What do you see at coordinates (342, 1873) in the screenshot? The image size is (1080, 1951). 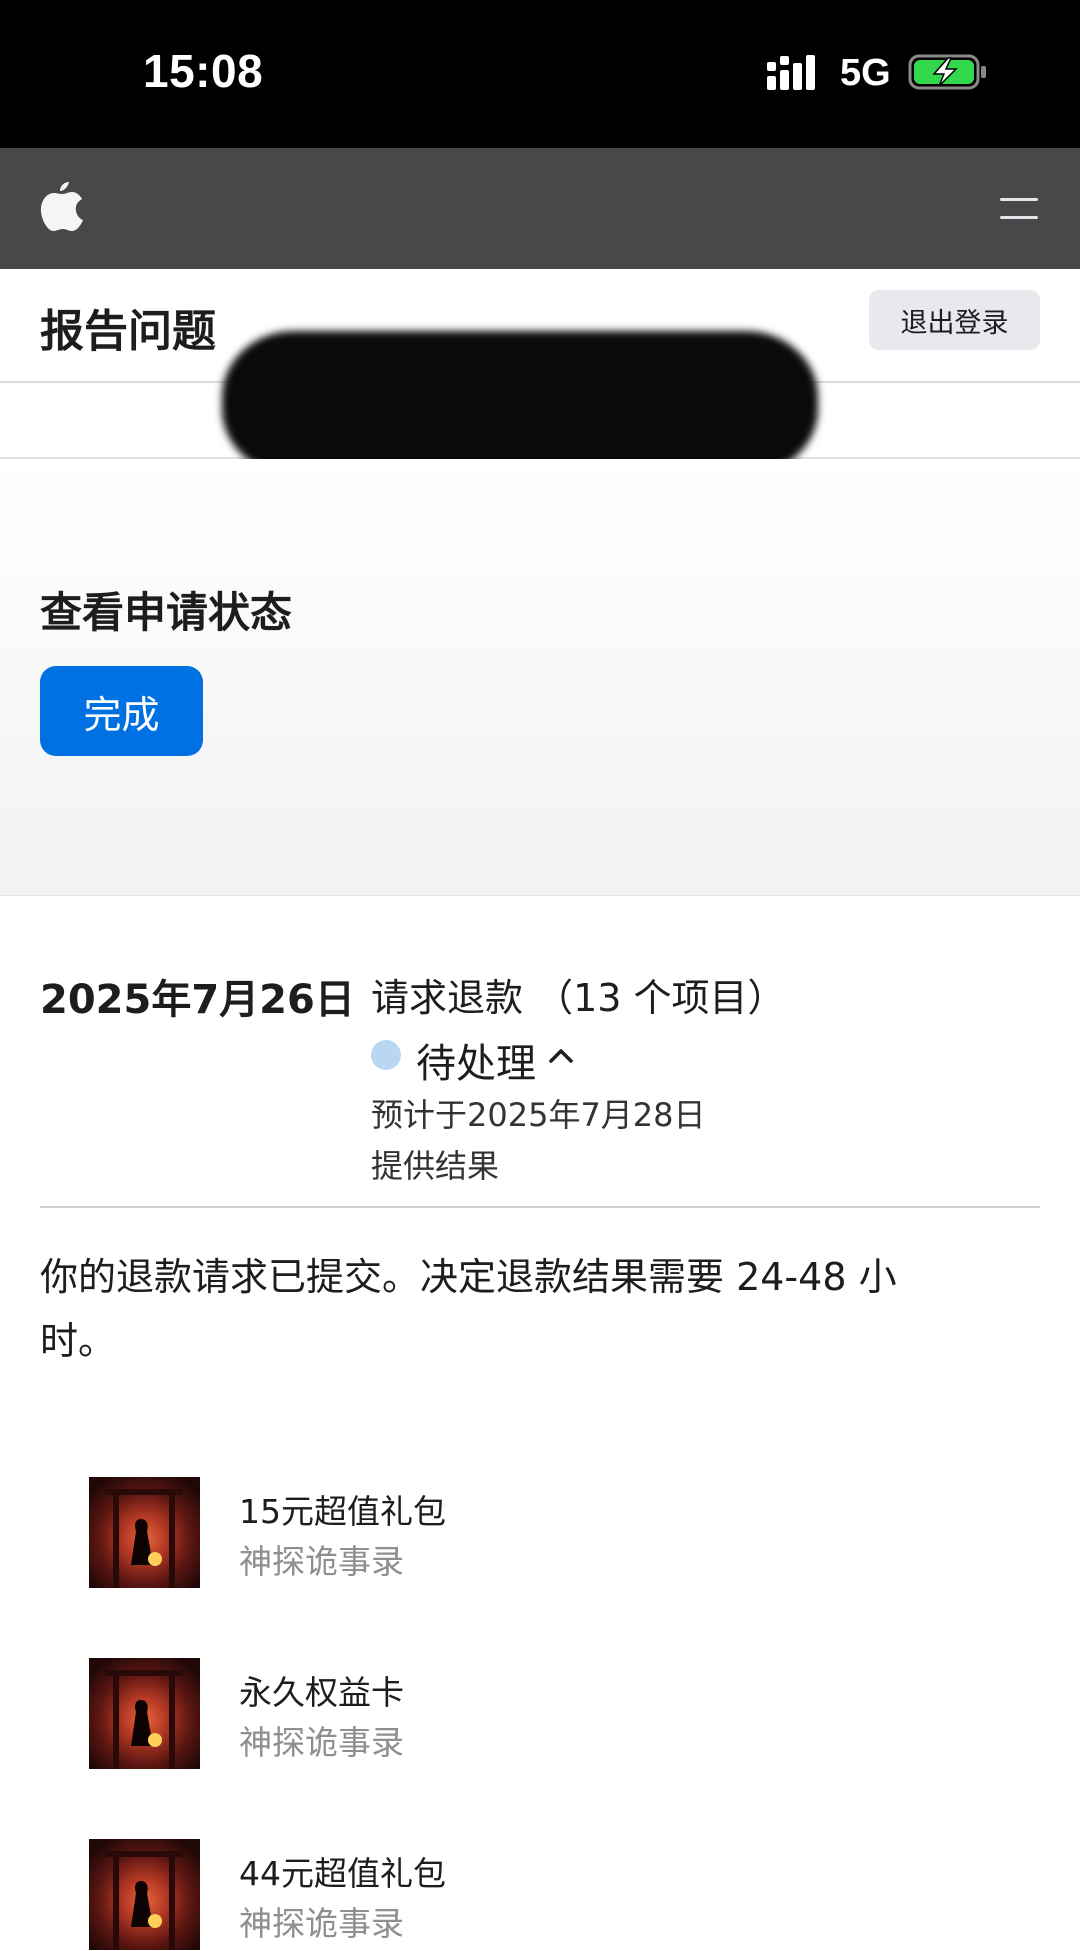 I see `item-name: 44元超值礼包` at bounding box center [342, 1873].